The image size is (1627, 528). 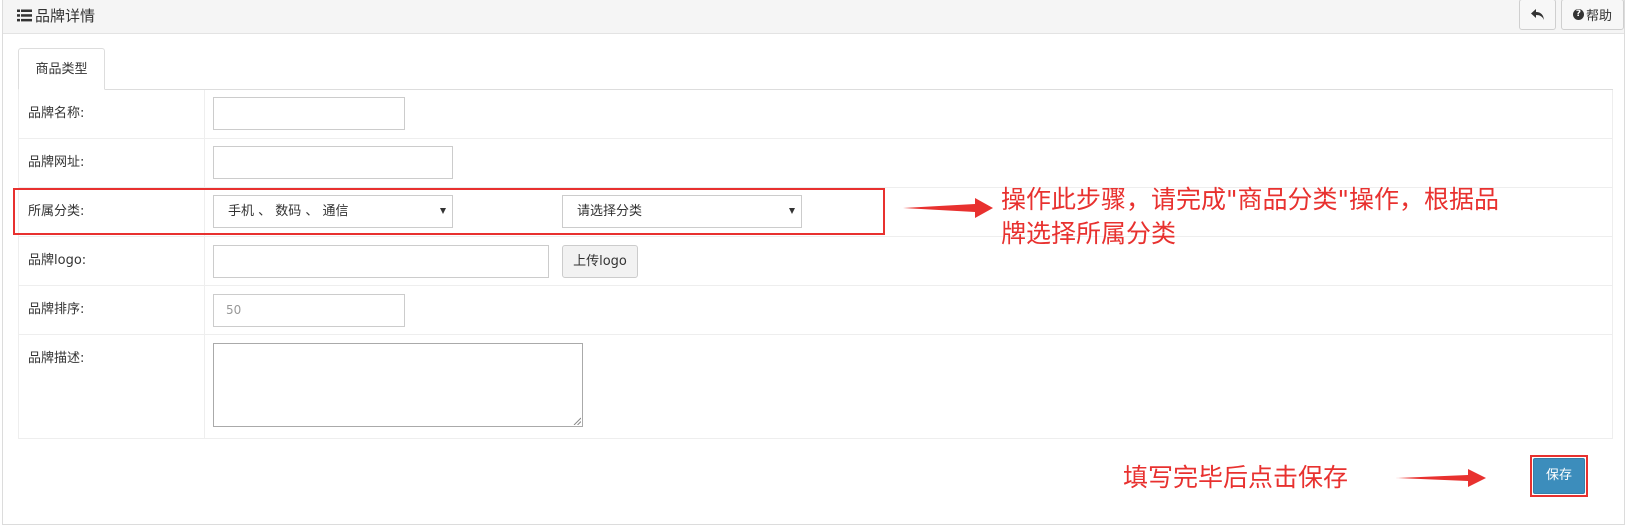 What do you see at coordinates (309, 113) in the screenshot?
I see `brand-name-input` at bounding box center [309, 113].